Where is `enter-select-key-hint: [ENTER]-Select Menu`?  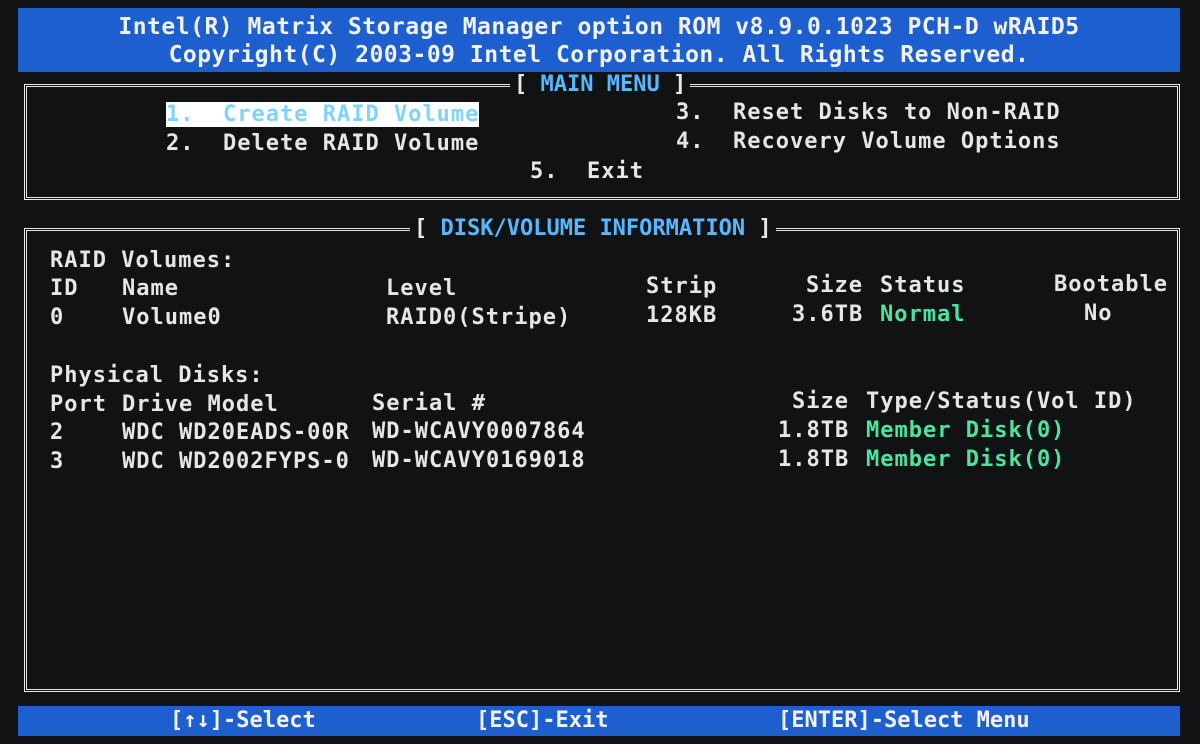 enter-select-key-hint: [ENTER]-Select Menu is located at coordinates (904, 720).